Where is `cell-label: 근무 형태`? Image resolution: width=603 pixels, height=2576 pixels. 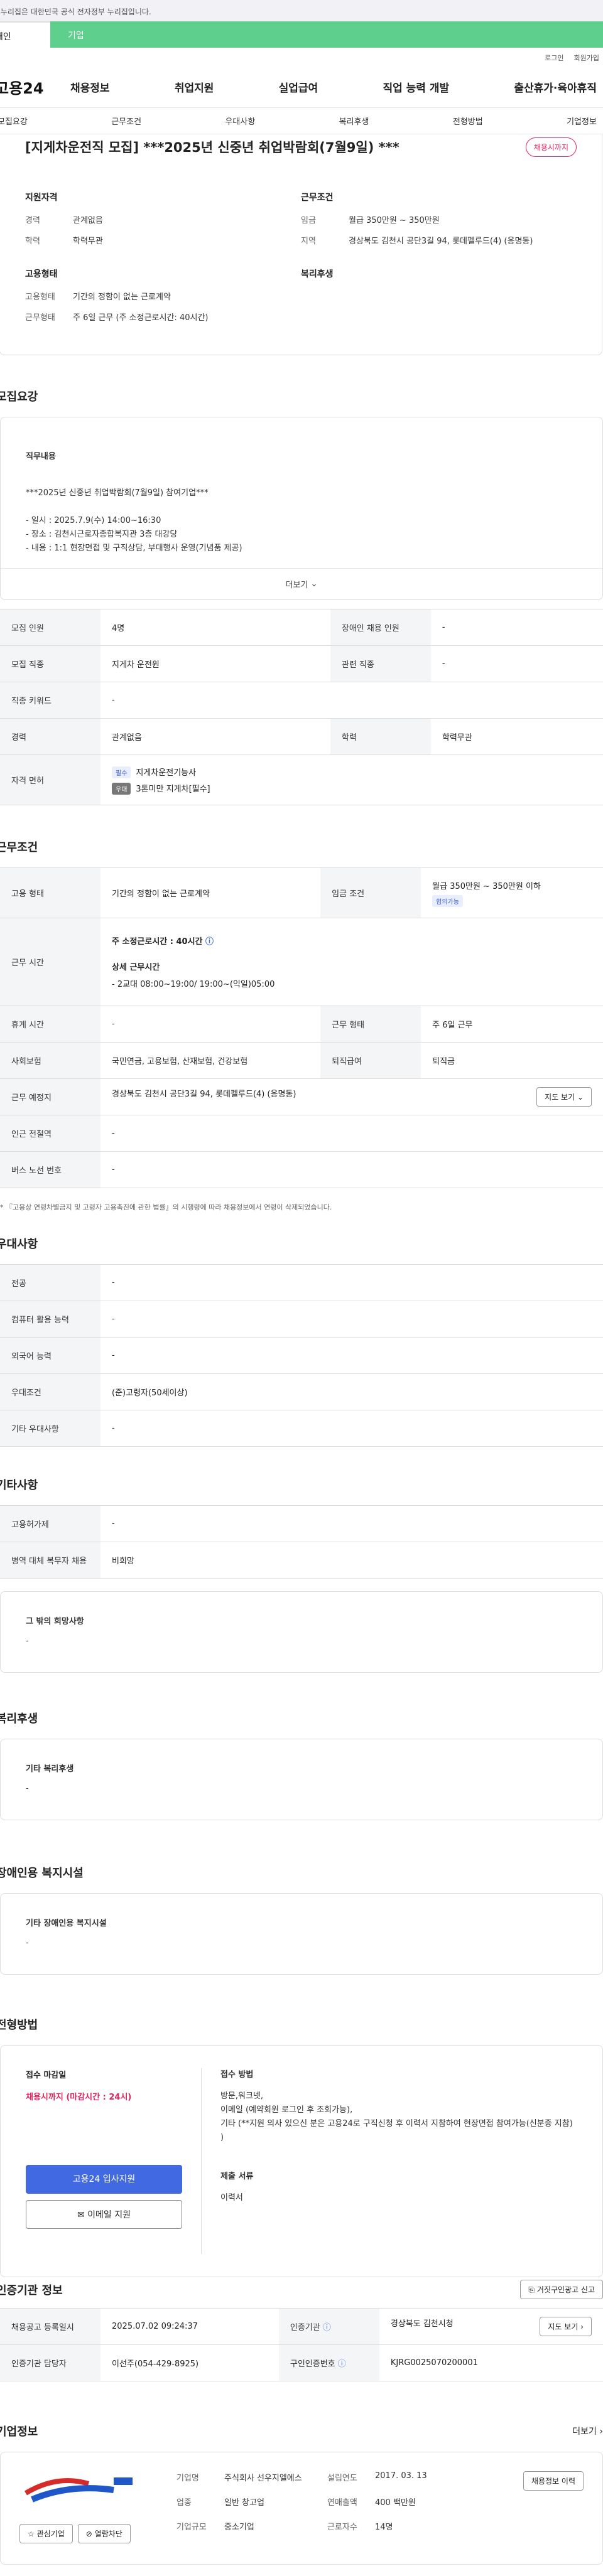
cell-label: 근무 형태 is located at coordinates (371, 1024).